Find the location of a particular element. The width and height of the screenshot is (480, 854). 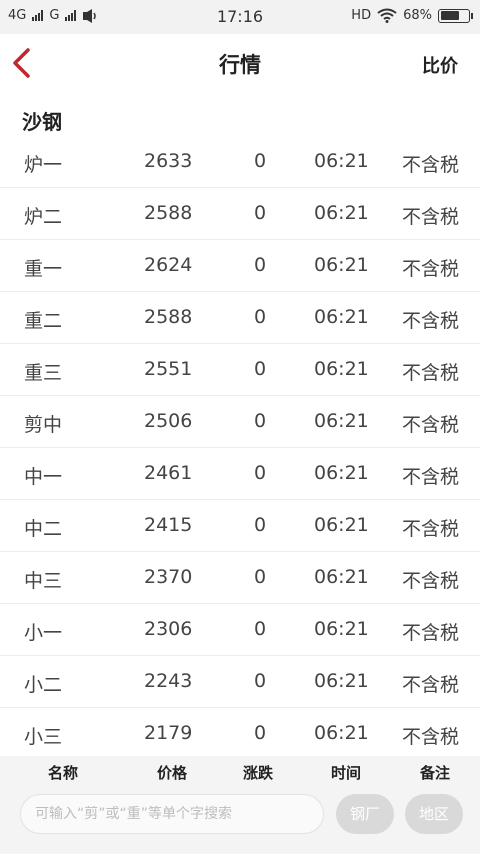

column-header-note: 备注 is located at coordinates (435, 773).